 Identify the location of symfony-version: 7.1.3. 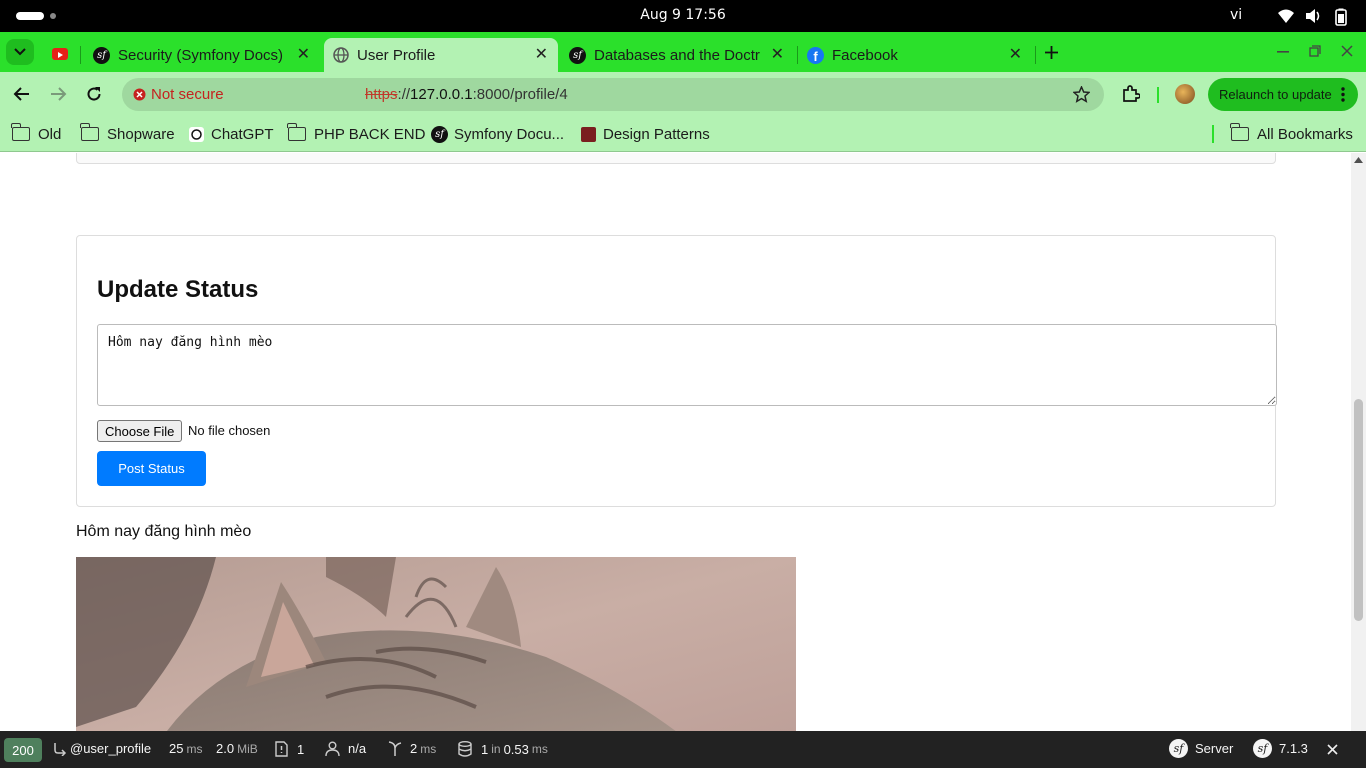
(1293, 748).